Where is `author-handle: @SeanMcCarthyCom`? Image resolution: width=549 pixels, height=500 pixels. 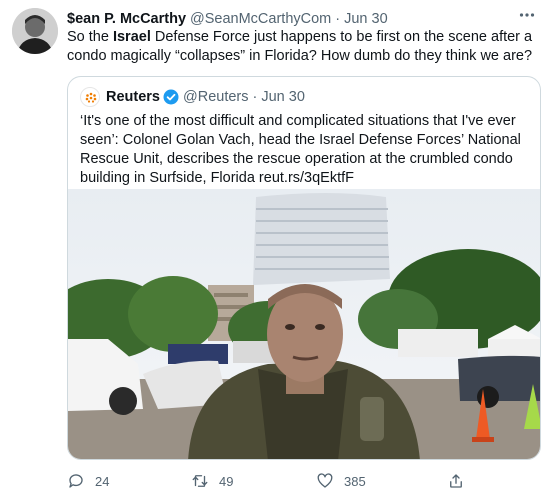
author-handle: @SeanMcCarthyCom is located at coordinates (260, 19).